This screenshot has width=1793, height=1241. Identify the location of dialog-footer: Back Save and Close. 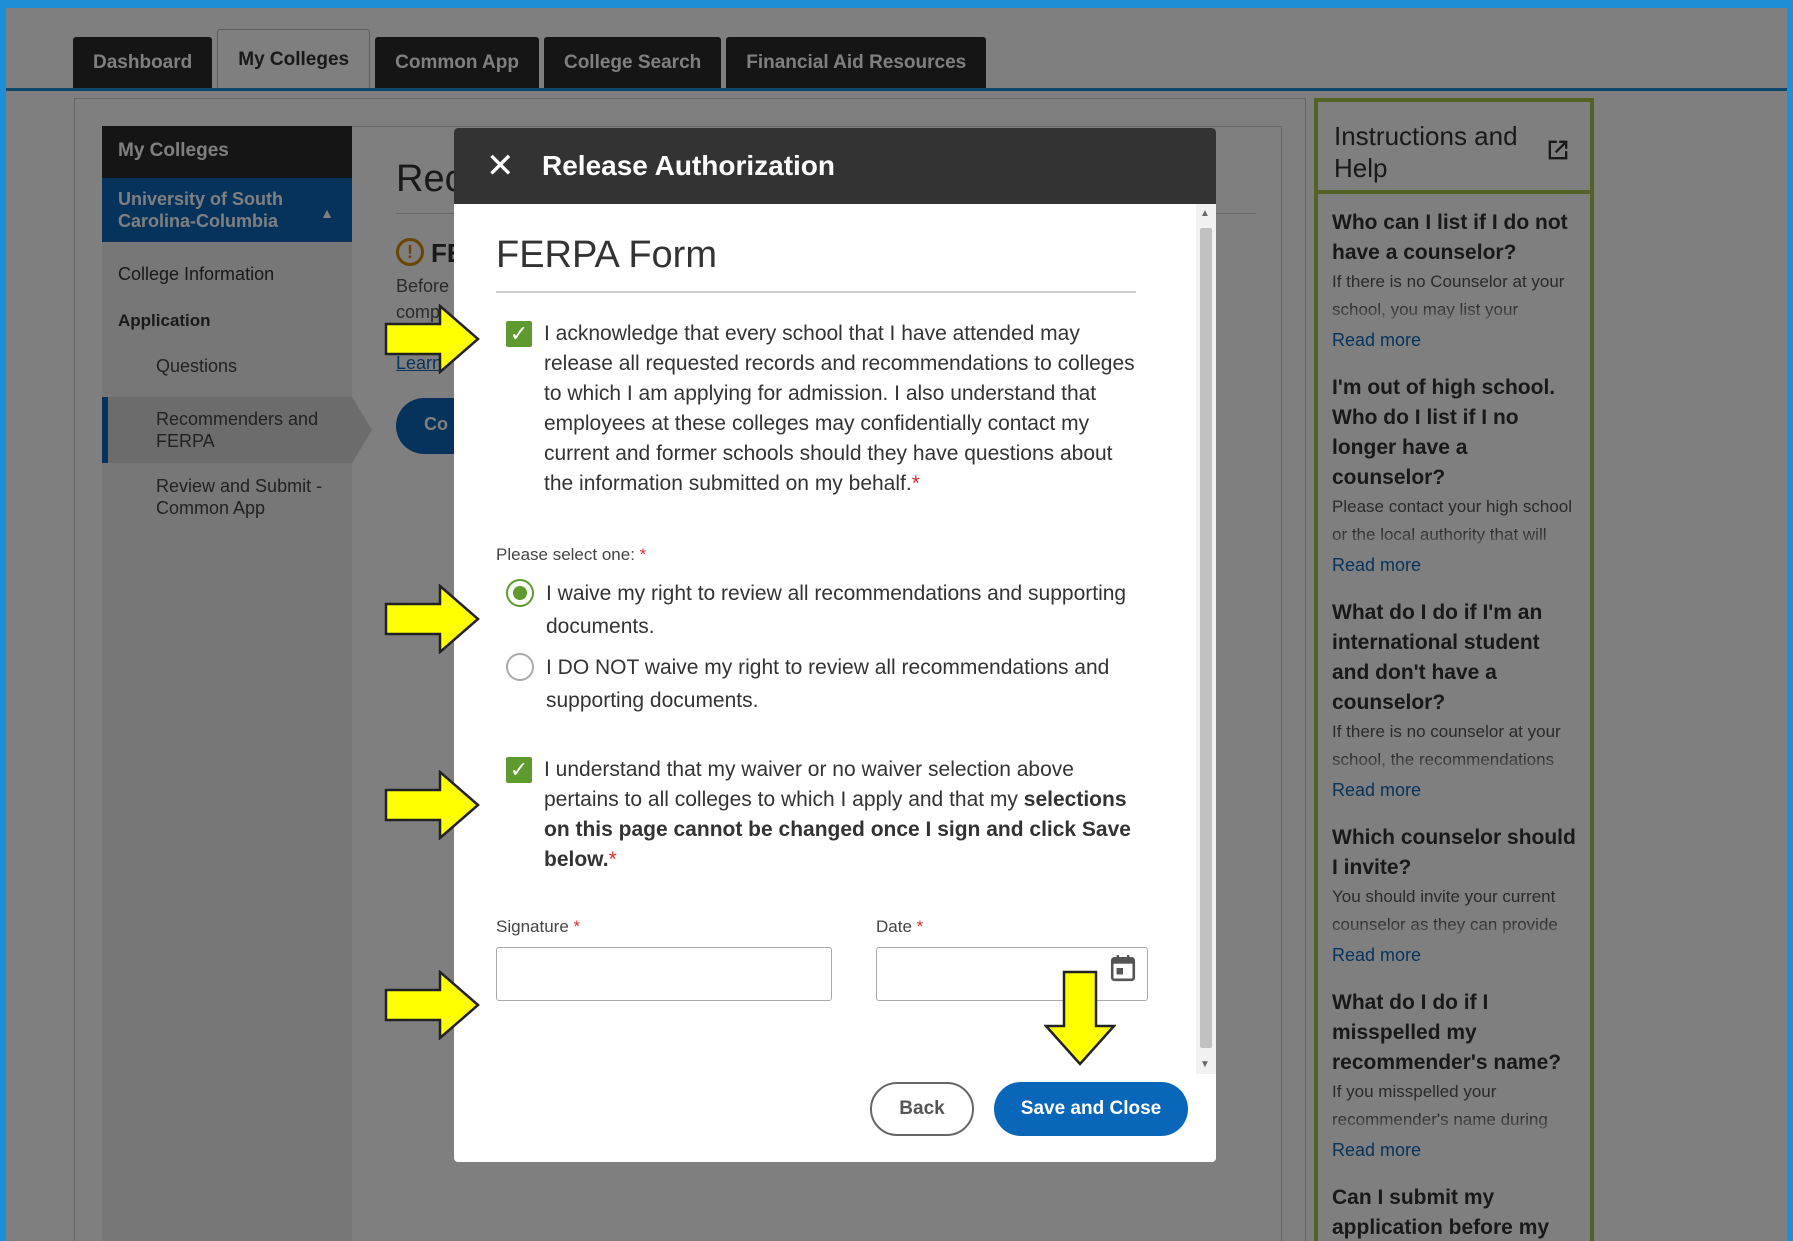
(835, 1118).